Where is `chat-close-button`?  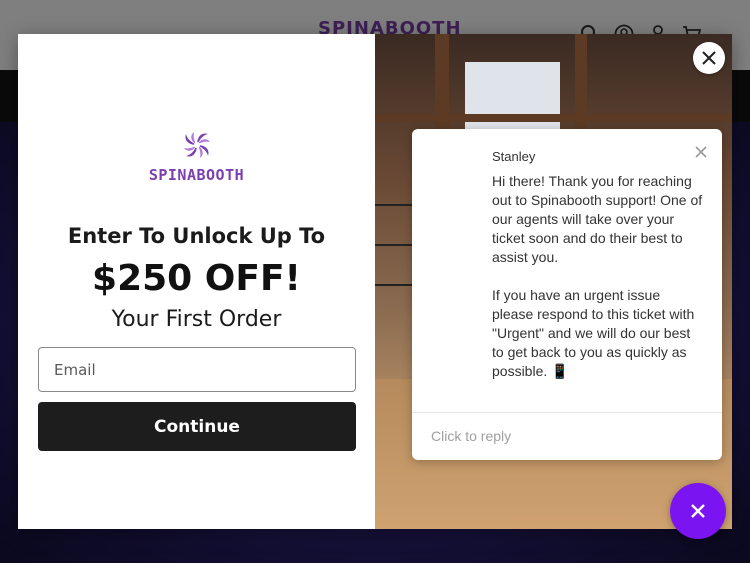 chat-close-button is located at coordinates (701, 152).